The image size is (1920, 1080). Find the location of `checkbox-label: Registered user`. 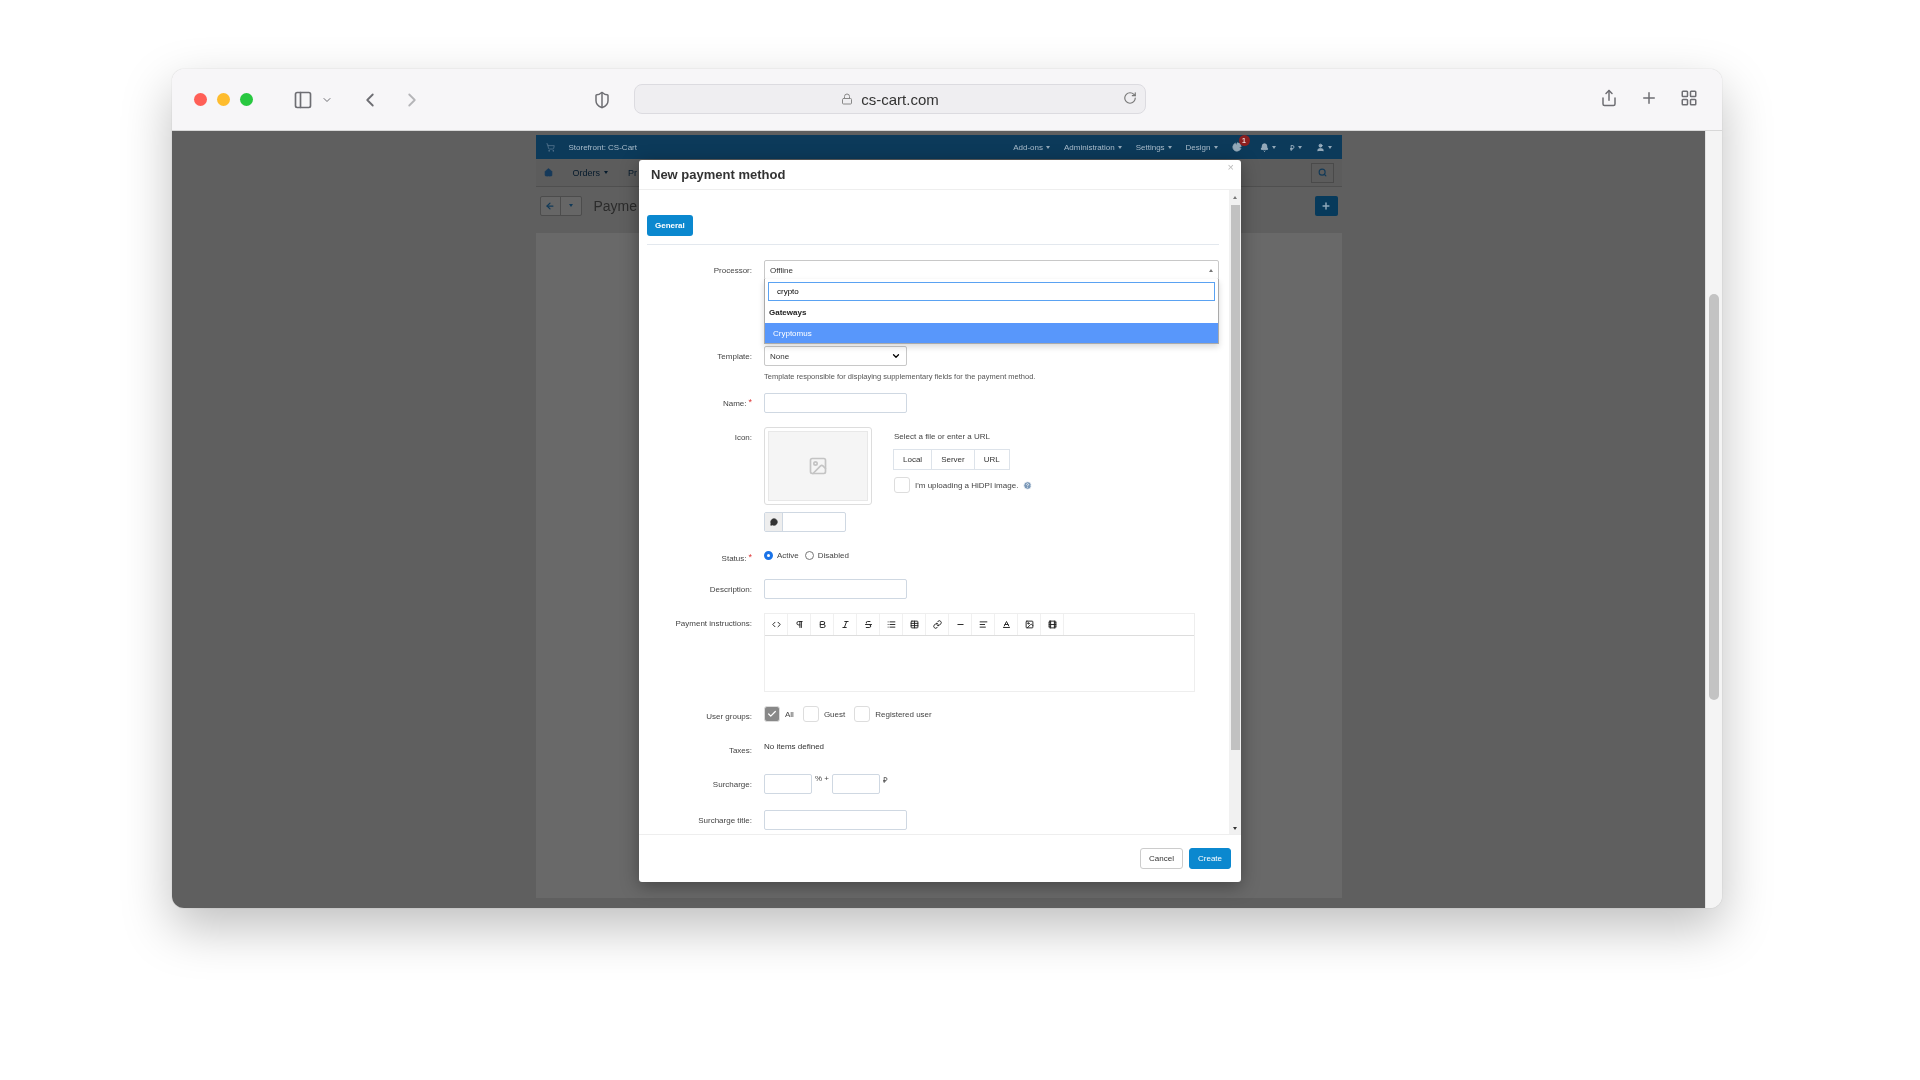

checkbox-label: Registered user is located at coordinates (903, 714).